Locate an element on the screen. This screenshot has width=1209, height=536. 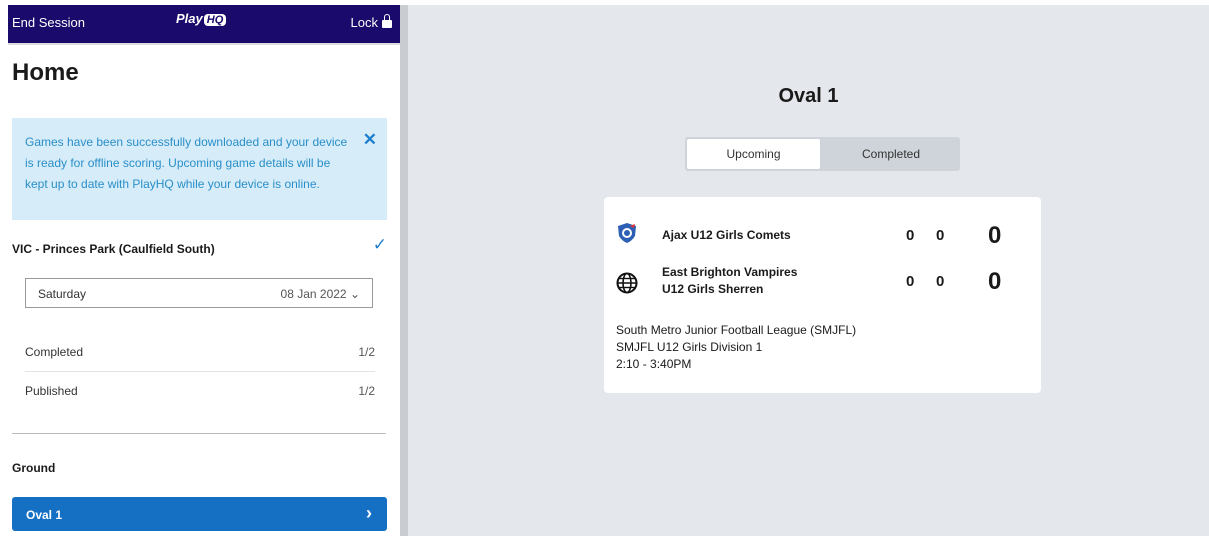
section-divider is located at coordinates (199, 433).